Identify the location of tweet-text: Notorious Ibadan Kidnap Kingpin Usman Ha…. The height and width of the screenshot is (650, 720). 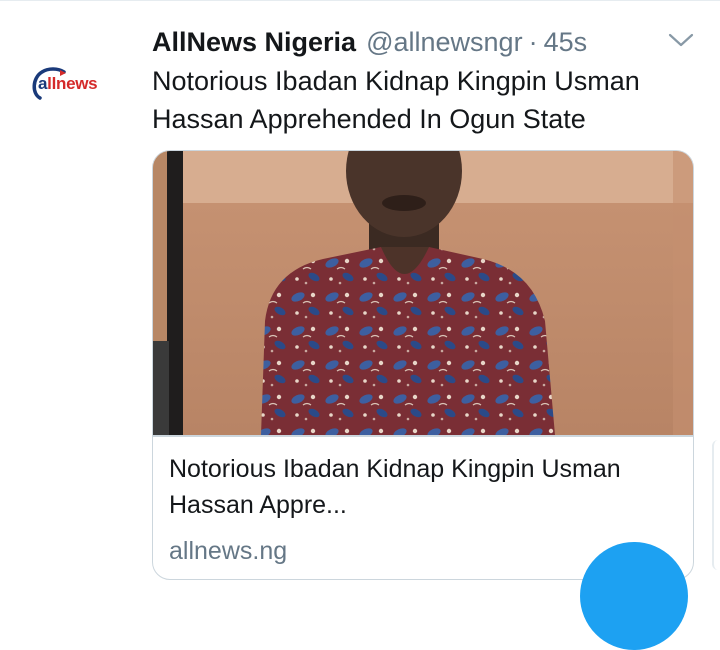
(396, 100).